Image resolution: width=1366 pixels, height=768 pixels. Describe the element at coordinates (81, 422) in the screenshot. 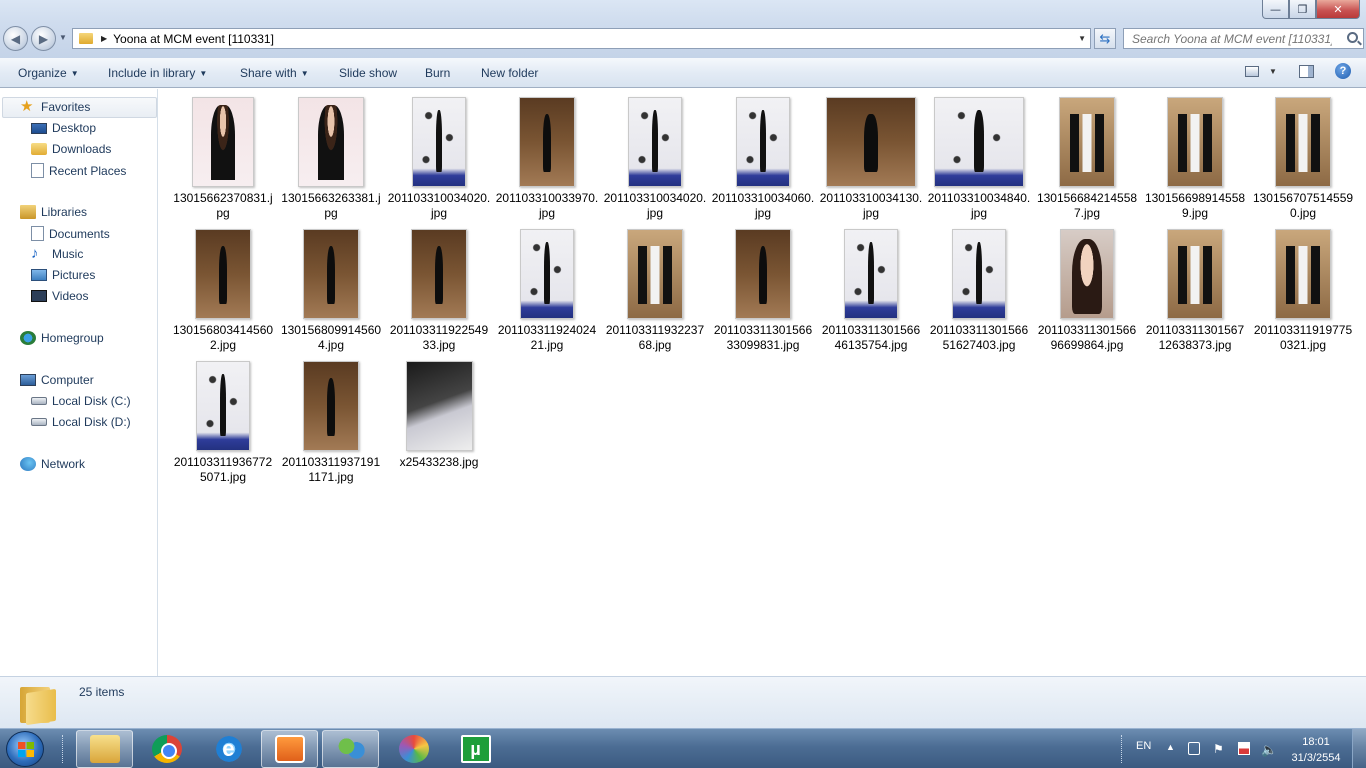

I see `sidebar-item-local-disk-d: Local Disk (D:)` at that location.